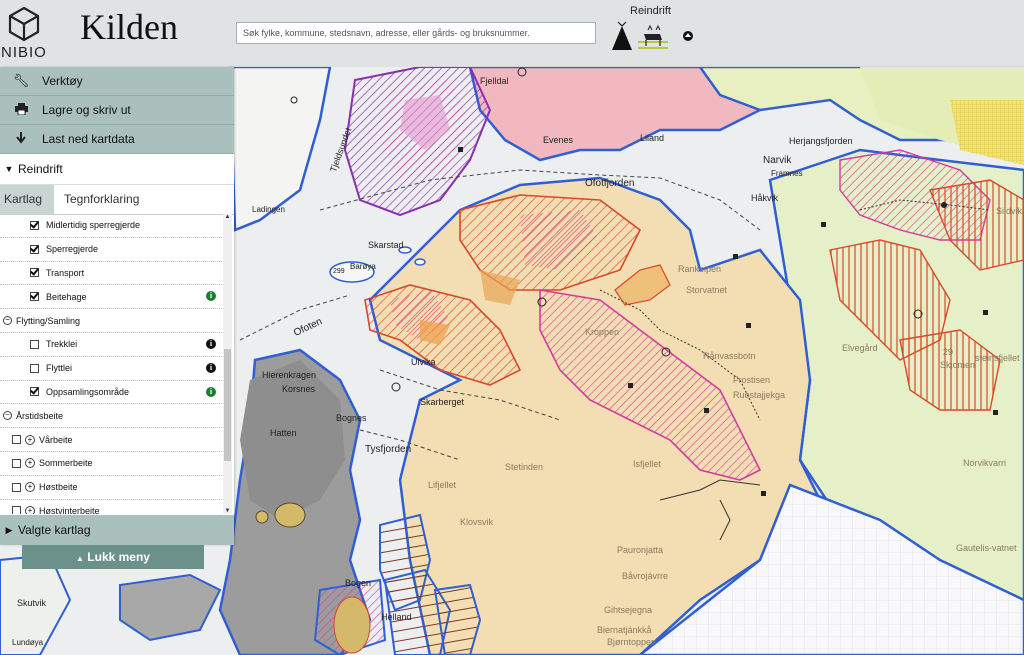 Image resolution: width=1024 pixels, height=655 pixels. What do you see at coordinates (56, 439) in the screenshot?
I see `layer-label: Vårbeite` at bounding box center [56, 439].